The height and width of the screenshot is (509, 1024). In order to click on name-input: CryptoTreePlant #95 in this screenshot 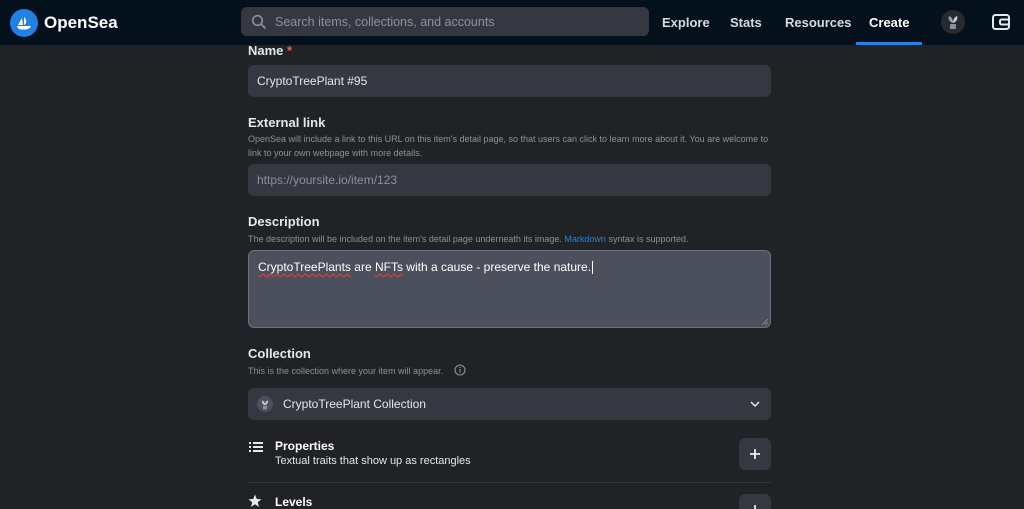, I will do `click(509, 81)`.